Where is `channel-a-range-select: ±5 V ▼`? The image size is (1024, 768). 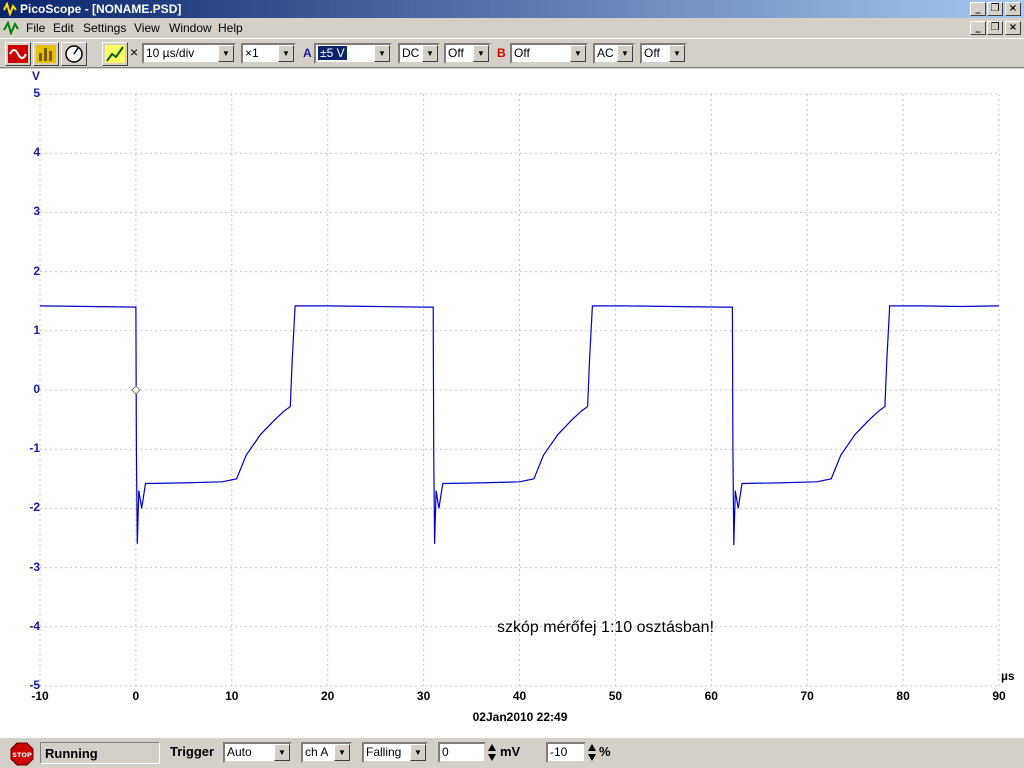
channel-a-range-select: ±5 V ▼ is located at coordinates (353, 53).